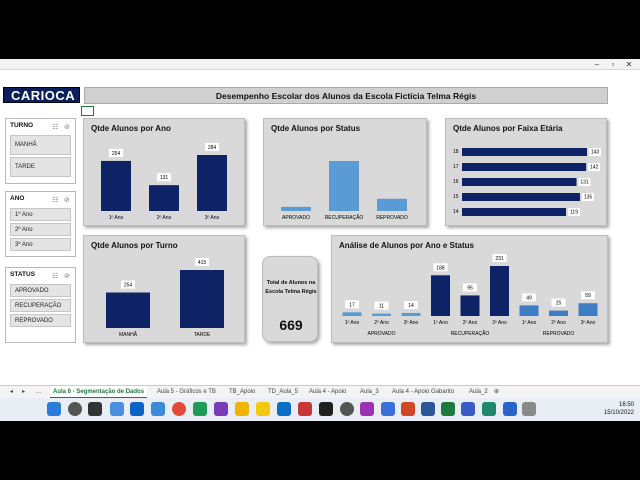  Describe the element at coordinates (202, 335) in the screenshot. I see `category-label: TARDE` at that location.